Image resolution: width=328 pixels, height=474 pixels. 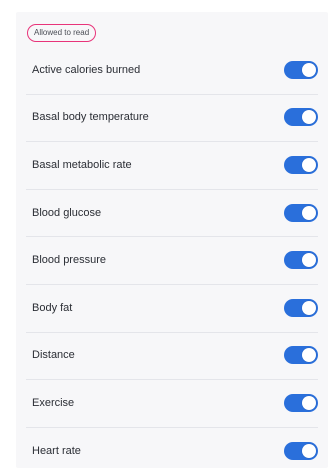 What do you see at coordinates (172, 307) in the screenshot?
I see `permission-row-body-fat: Body fat` at bounding box center [172, 307].